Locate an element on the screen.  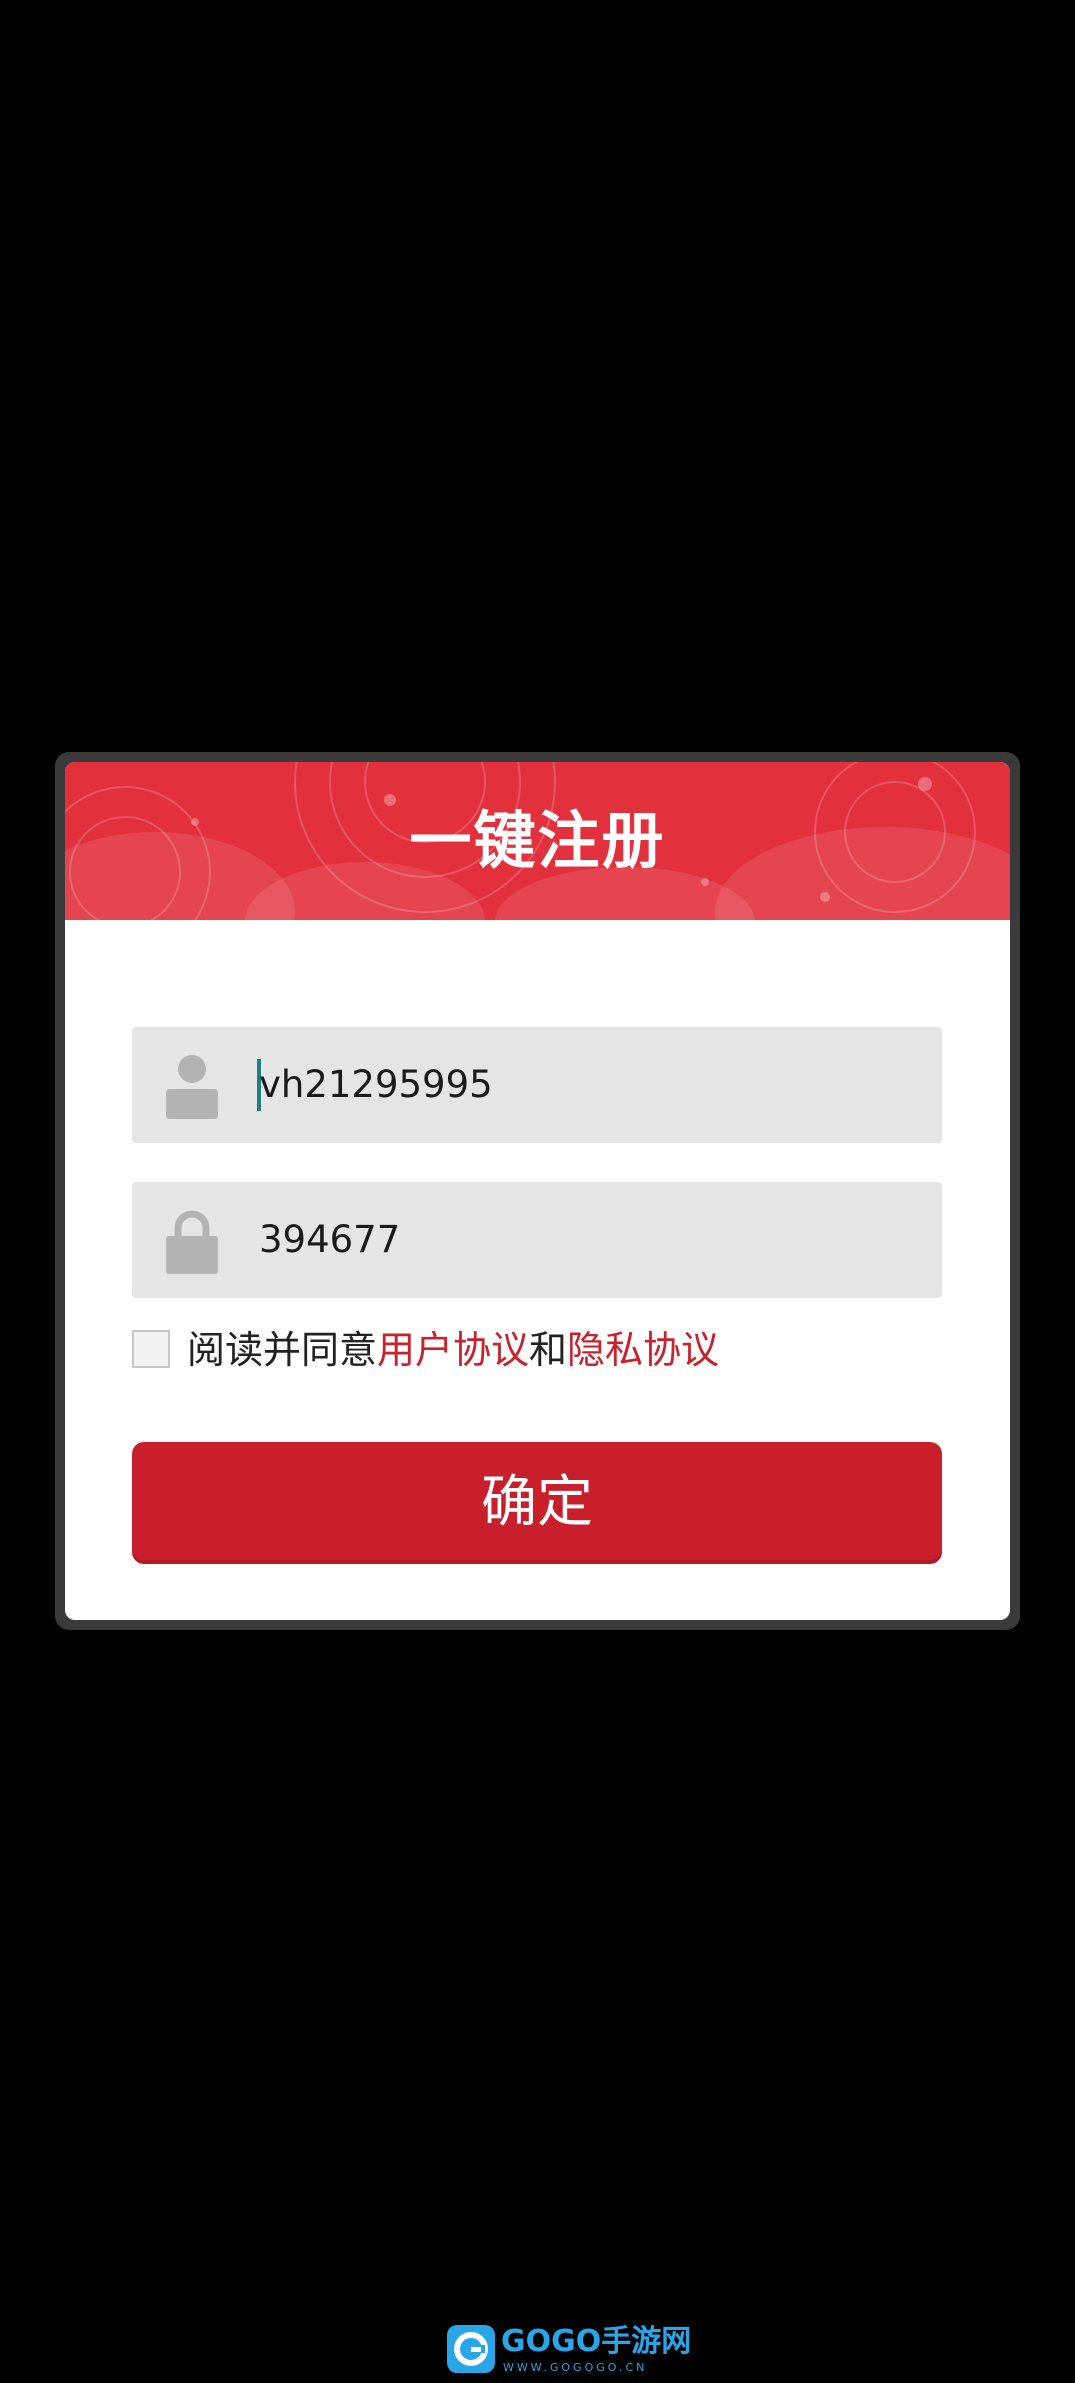
watermark-brand: GOGO手游网 is located at coordinates (596, 2341).